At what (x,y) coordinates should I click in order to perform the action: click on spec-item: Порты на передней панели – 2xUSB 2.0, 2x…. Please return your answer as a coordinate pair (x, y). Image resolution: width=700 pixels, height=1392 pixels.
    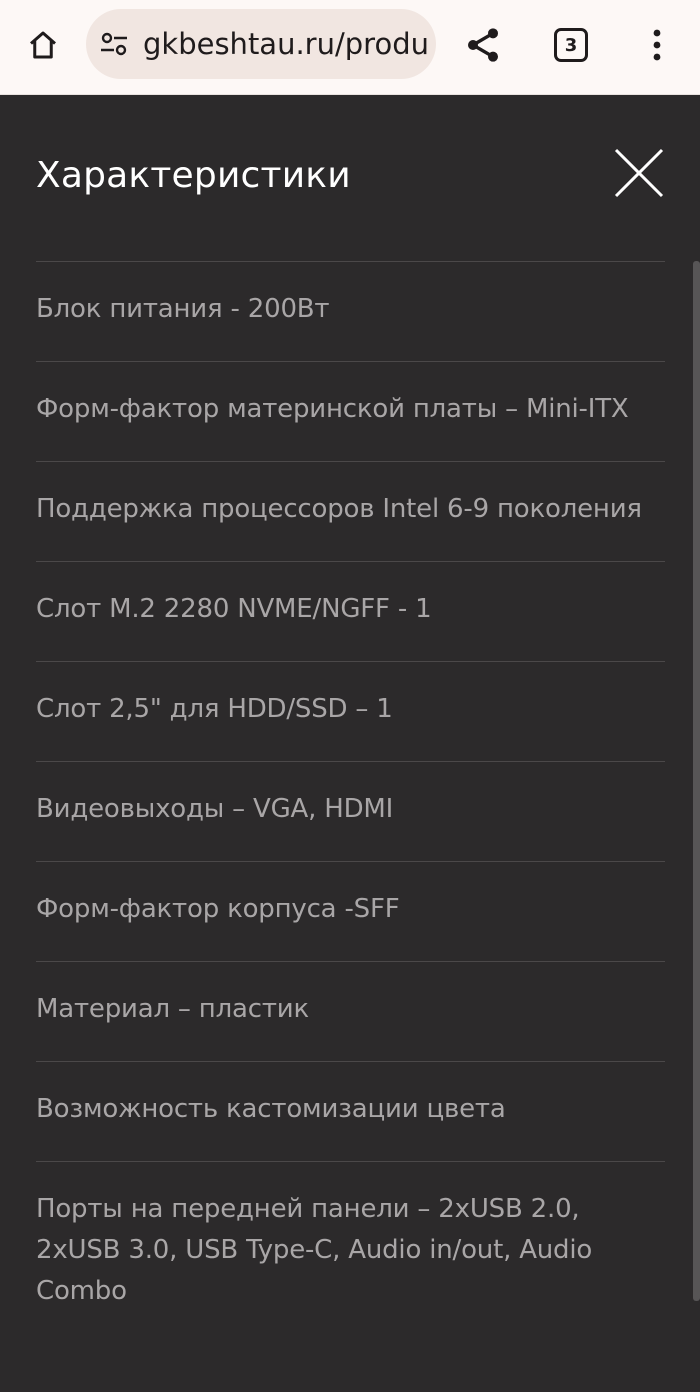
    Looking at the image, I should click on (350, 1252).